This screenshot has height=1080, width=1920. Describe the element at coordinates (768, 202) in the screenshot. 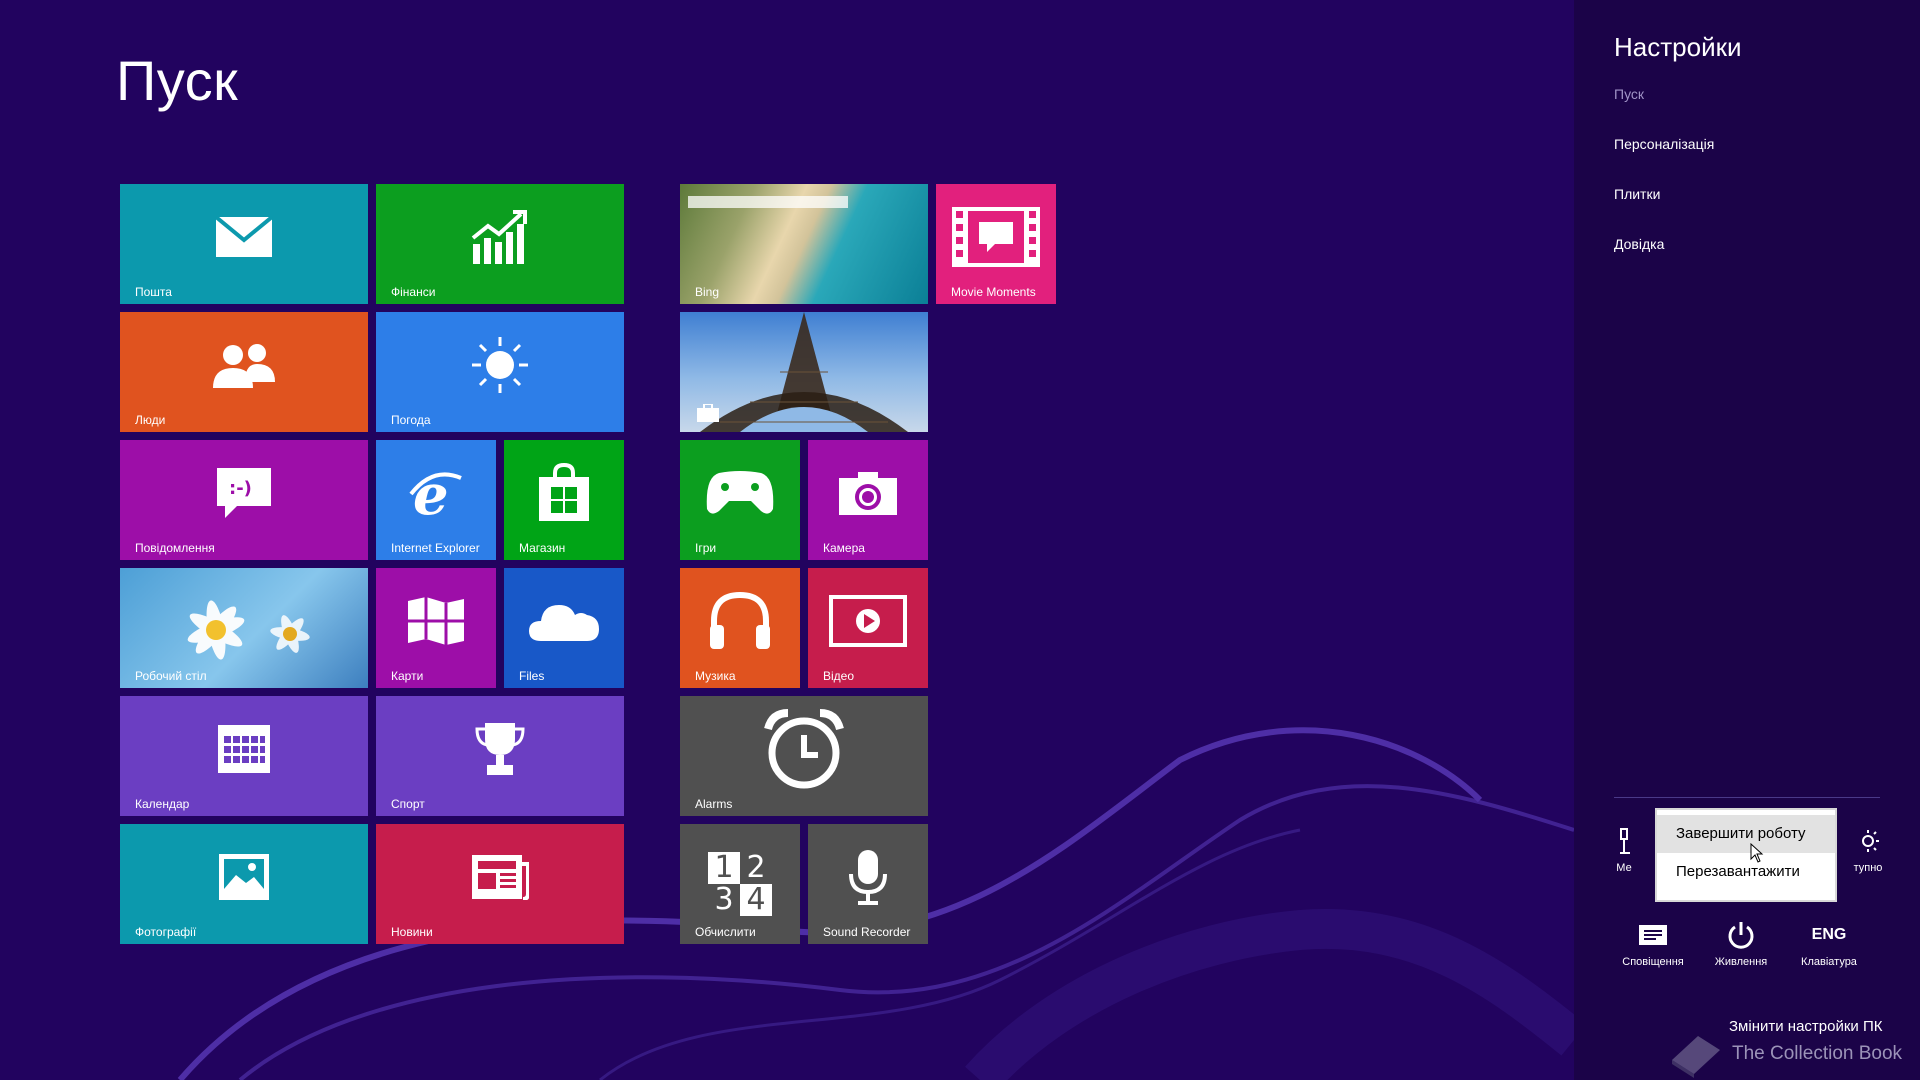

I see `bing-search-box` at that location.